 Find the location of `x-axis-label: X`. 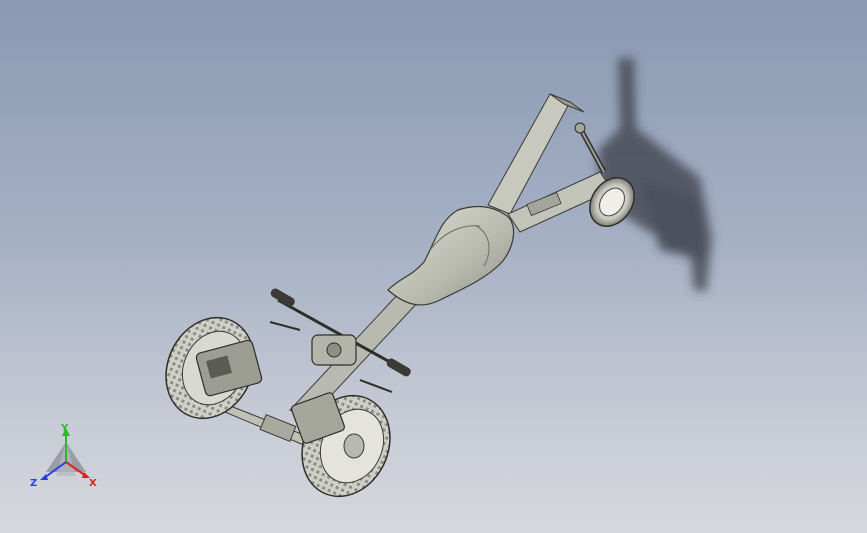

x-axis-label: X is located at coordinates (93, 483).